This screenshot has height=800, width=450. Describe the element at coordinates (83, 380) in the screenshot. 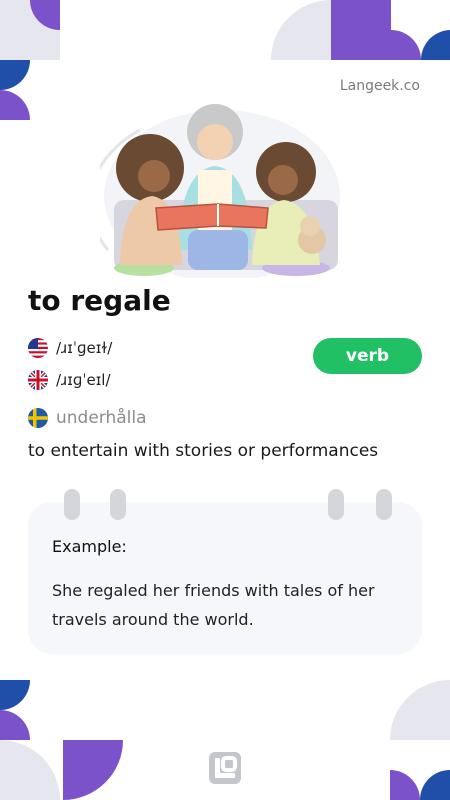

I see `uk-ipa: /ɹɪɡˈeɪl/` at that location.